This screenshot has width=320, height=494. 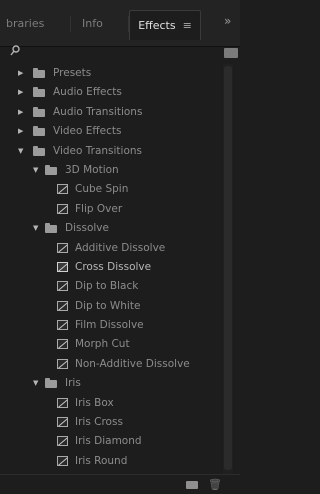 I want to click on tree-item-label: Film Dissolve, so click(x=109, y=325).